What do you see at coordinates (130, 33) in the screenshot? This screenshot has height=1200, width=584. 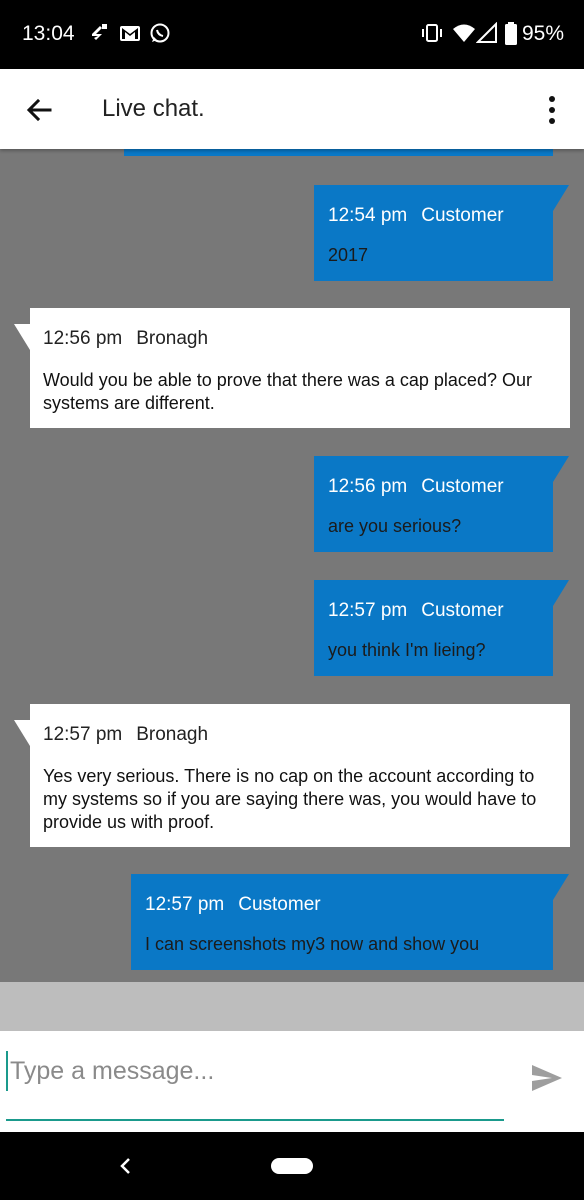 I see `gmail-icon` at bounding box center [130, 33].